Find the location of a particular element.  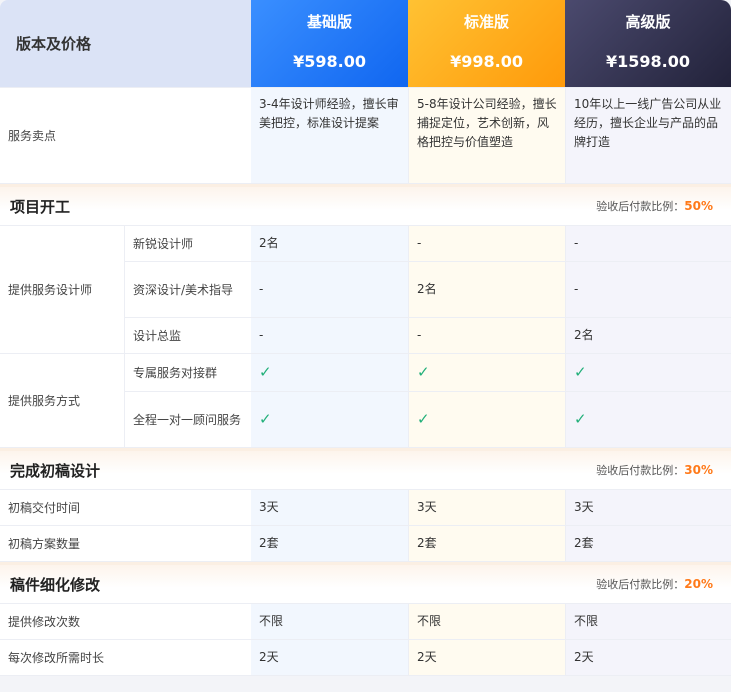

section-kickoff: 项目开工 验收后付款比例：50% is located at coordinates (365, 205).